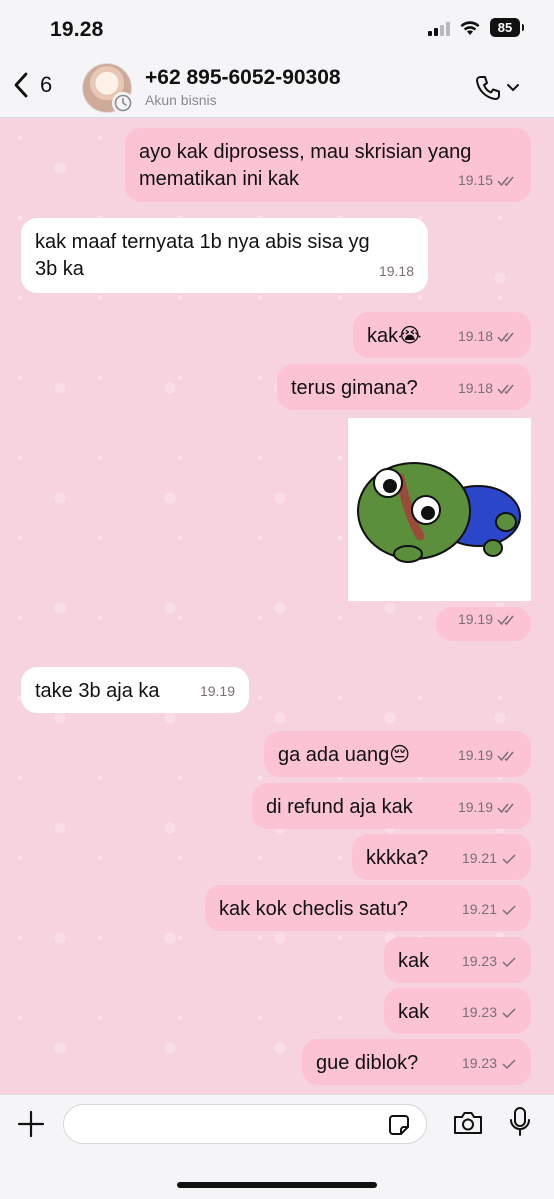 This screenshot has height=1199, width=554. I want to click on sticker-image, so click(439, 512).